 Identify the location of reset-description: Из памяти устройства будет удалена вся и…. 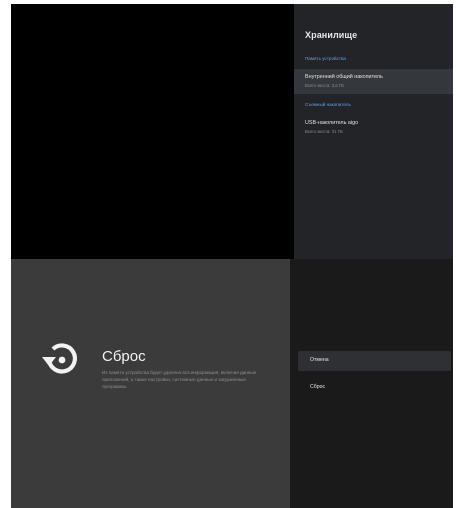
(179, 380).